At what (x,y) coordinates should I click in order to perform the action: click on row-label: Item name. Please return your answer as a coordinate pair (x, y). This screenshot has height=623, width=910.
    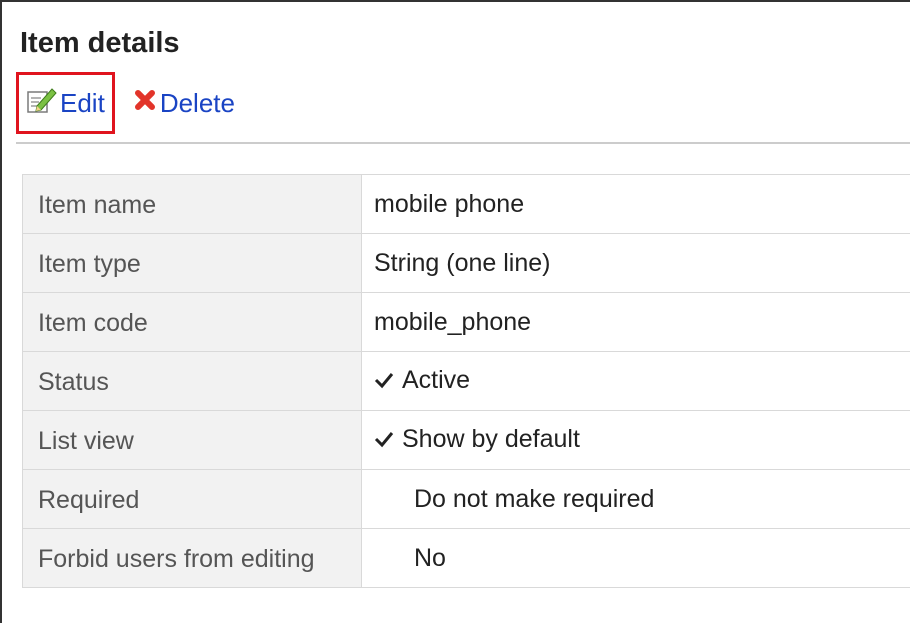
    Looking at the image, I should click on (192, 204).